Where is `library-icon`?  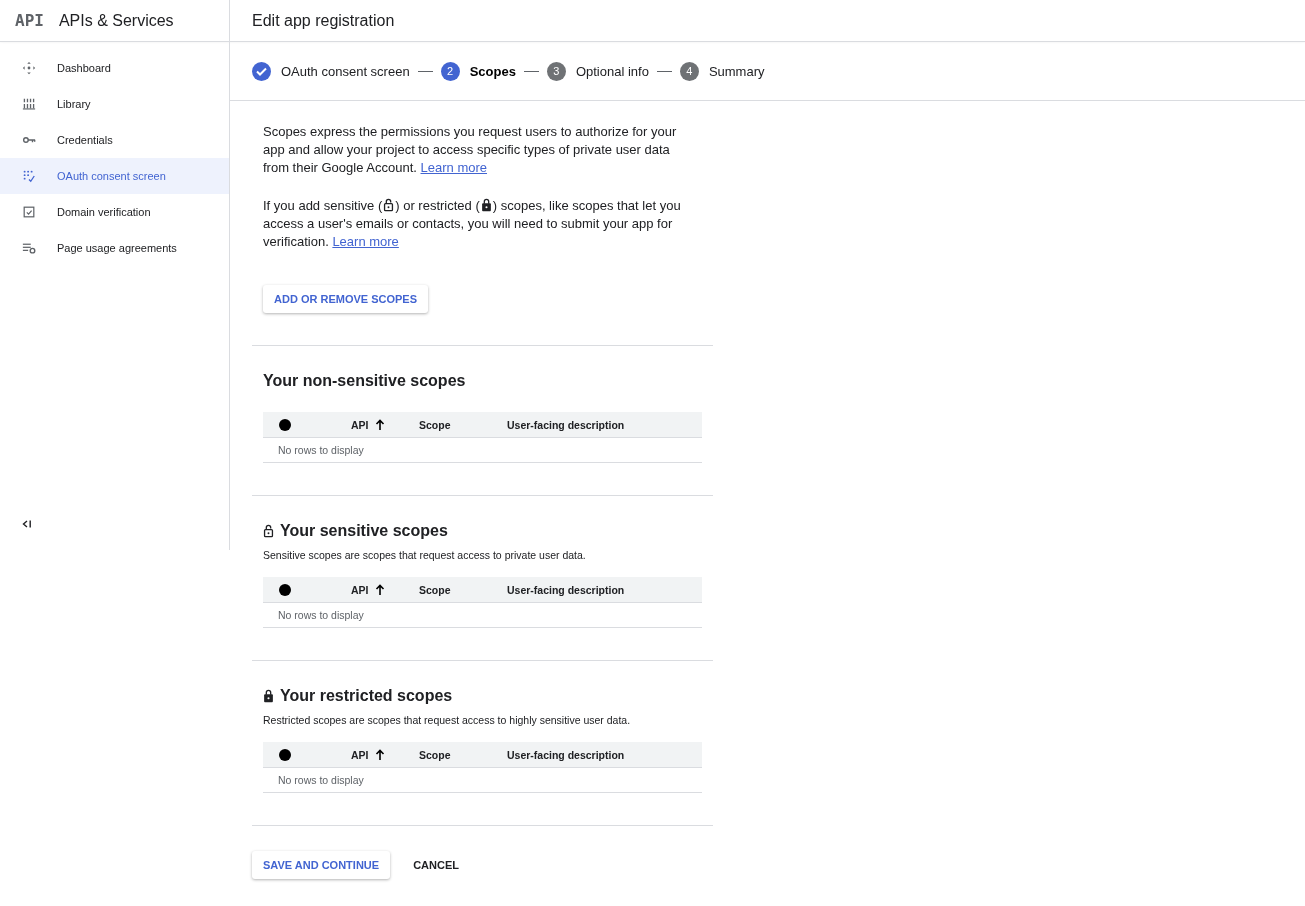
library-icon is located at coordinates (29, 104).